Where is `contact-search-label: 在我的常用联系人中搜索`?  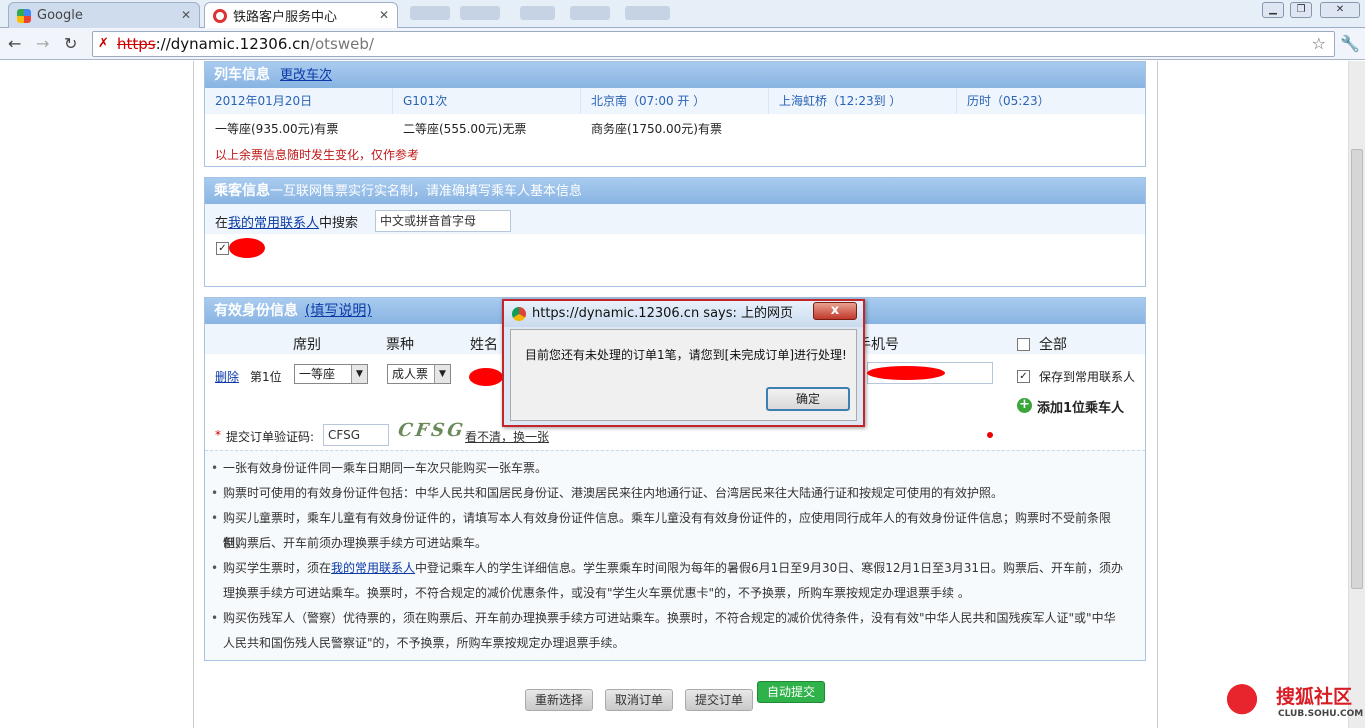 contact-search-label: 在我的常用联系人中搜索 is located at coordinates (287, 223).